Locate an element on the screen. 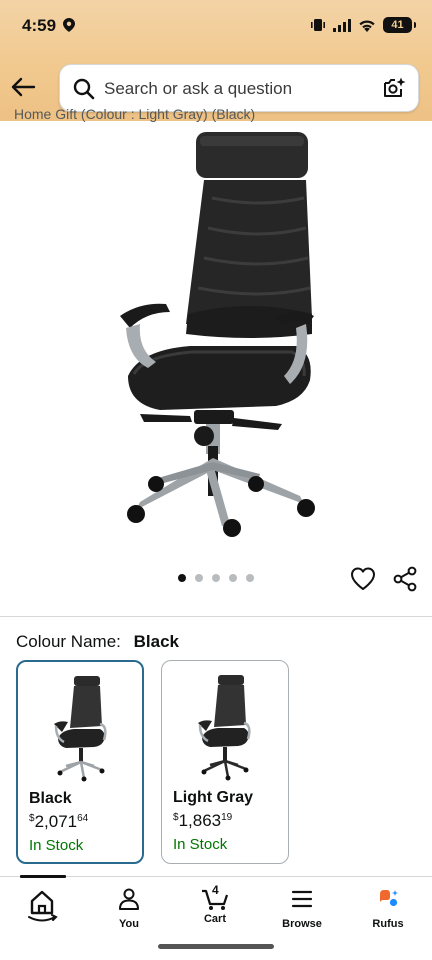 The image size is (432, 960). search-placeholder: Search or ask a question is located at coordinates (198, 88).